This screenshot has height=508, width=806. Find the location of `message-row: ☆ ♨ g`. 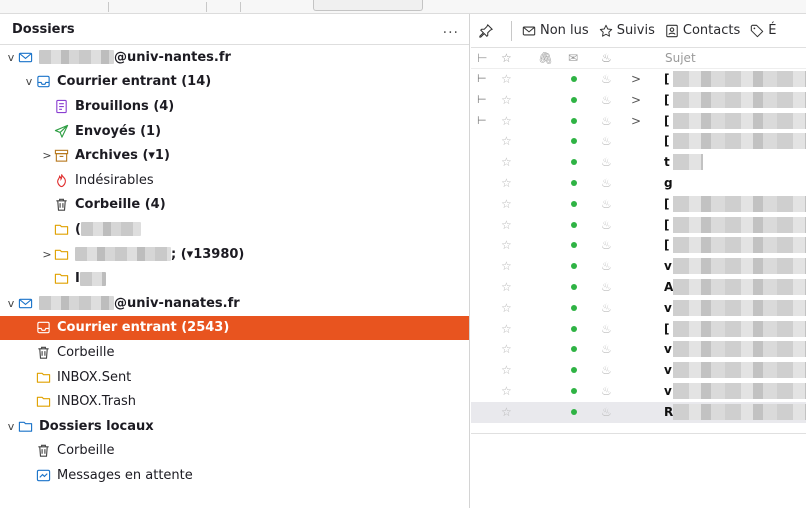

message-row: ☆ ♨ g is located at coordinates (638, 183).